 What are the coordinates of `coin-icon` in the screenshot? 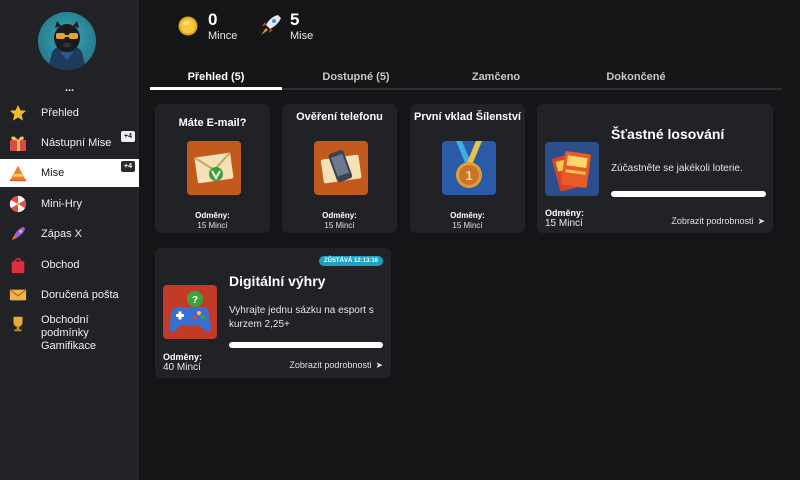 It's located at (188, 26).